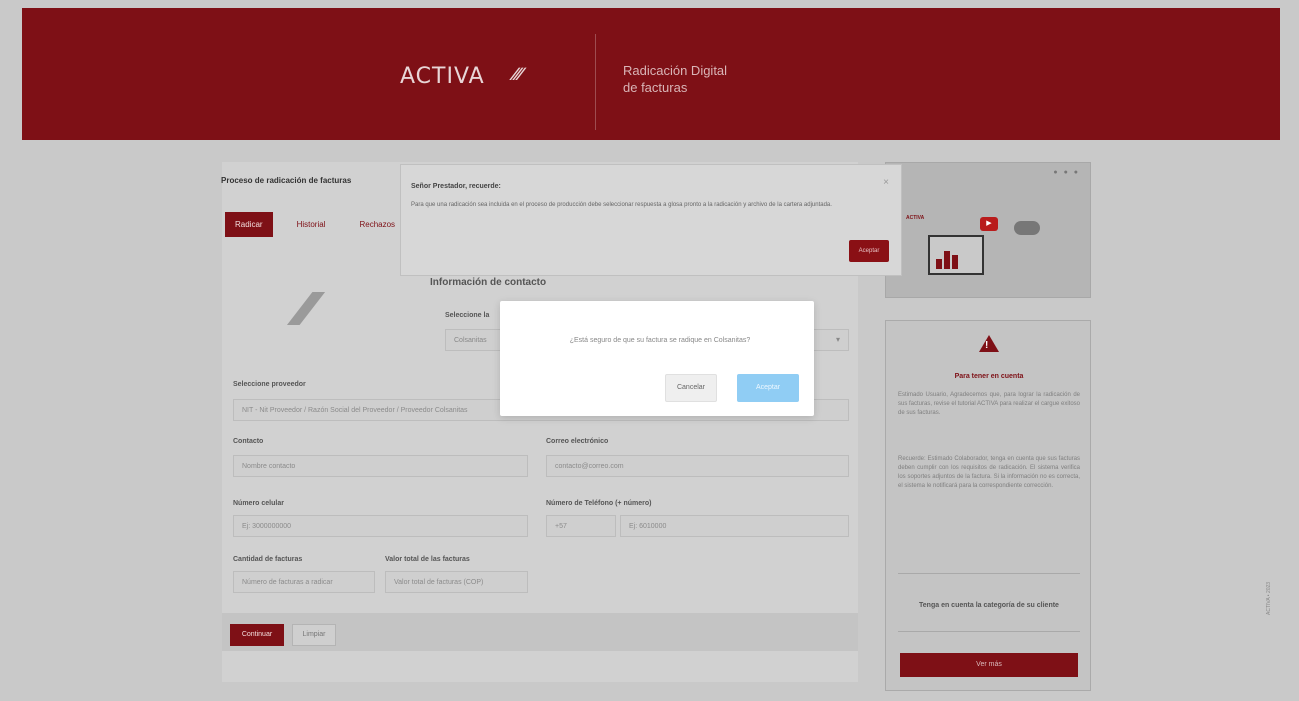 The height and width of the screenshot is (701, 1299). I want to click on notice-aceptar-button: Aceptar, so click(869, 251).